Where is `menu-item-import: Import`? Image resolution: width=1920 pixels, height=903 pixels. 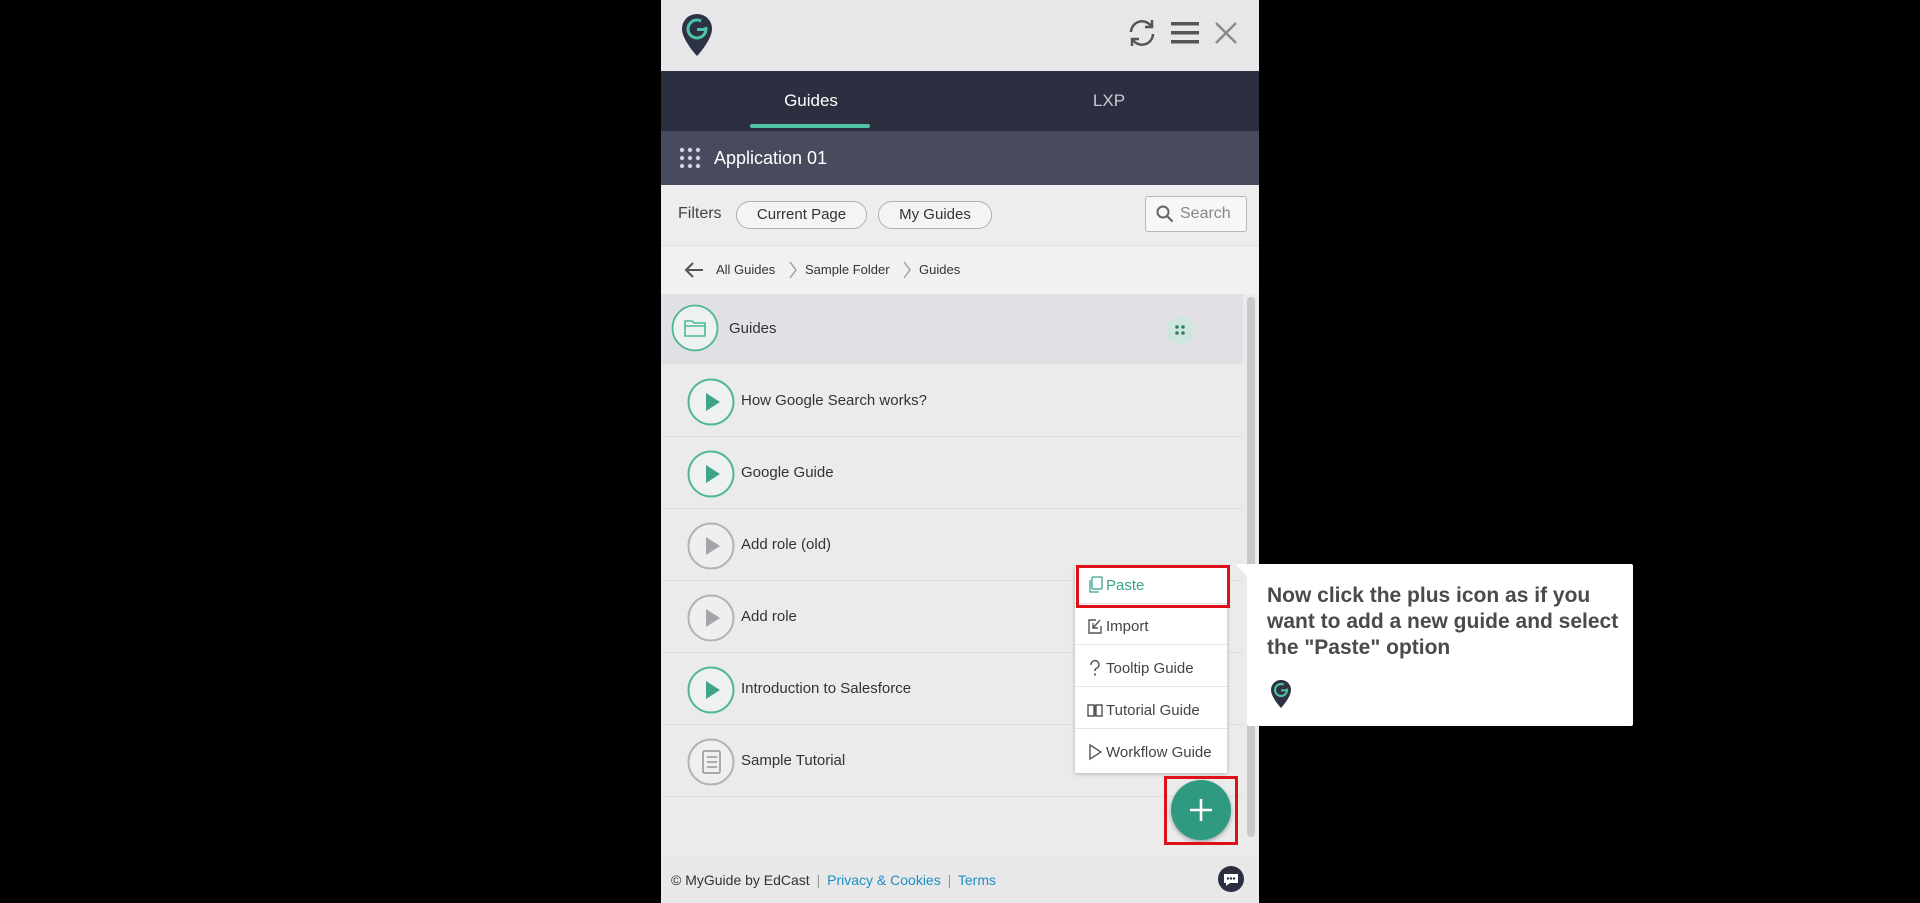
menu-item-import: Import is located at coordinates (1151, 626).